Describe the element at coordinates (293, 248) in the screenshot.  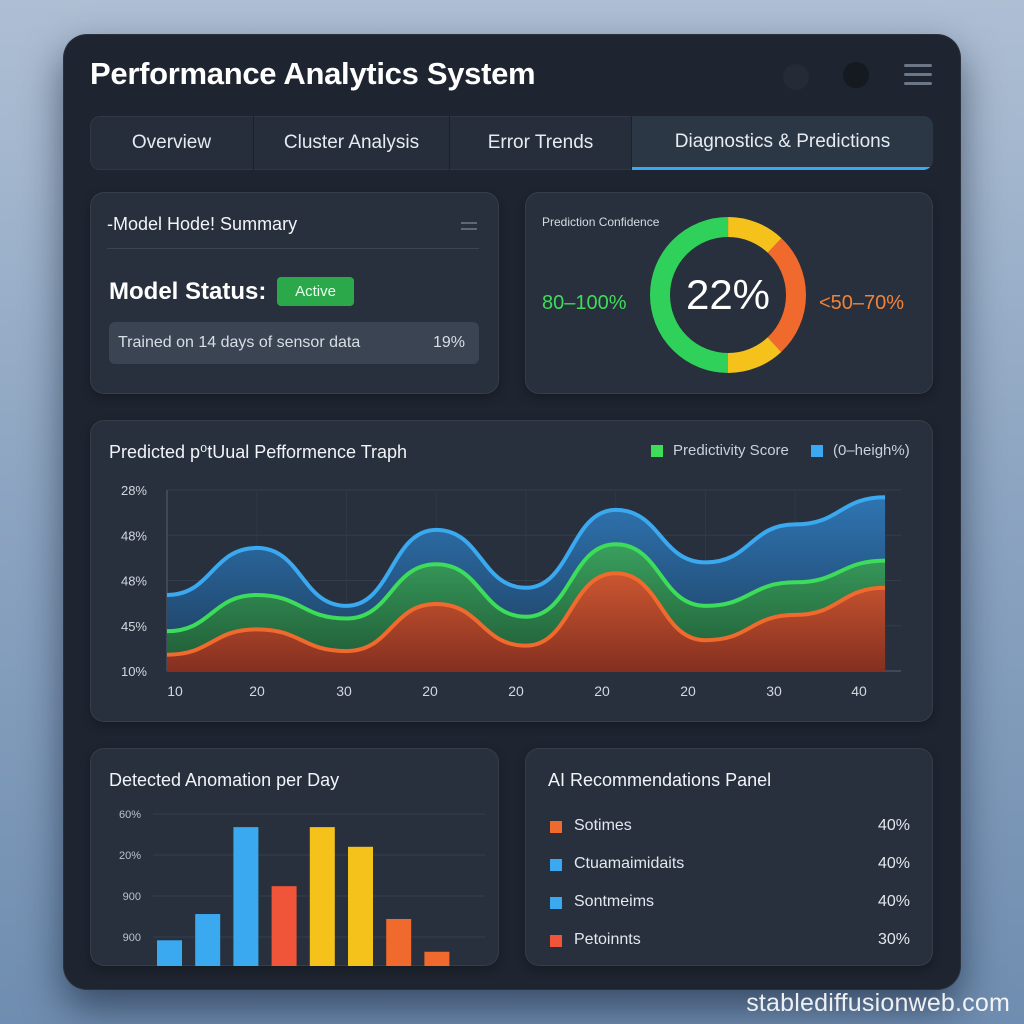
I see `divider` at that location.